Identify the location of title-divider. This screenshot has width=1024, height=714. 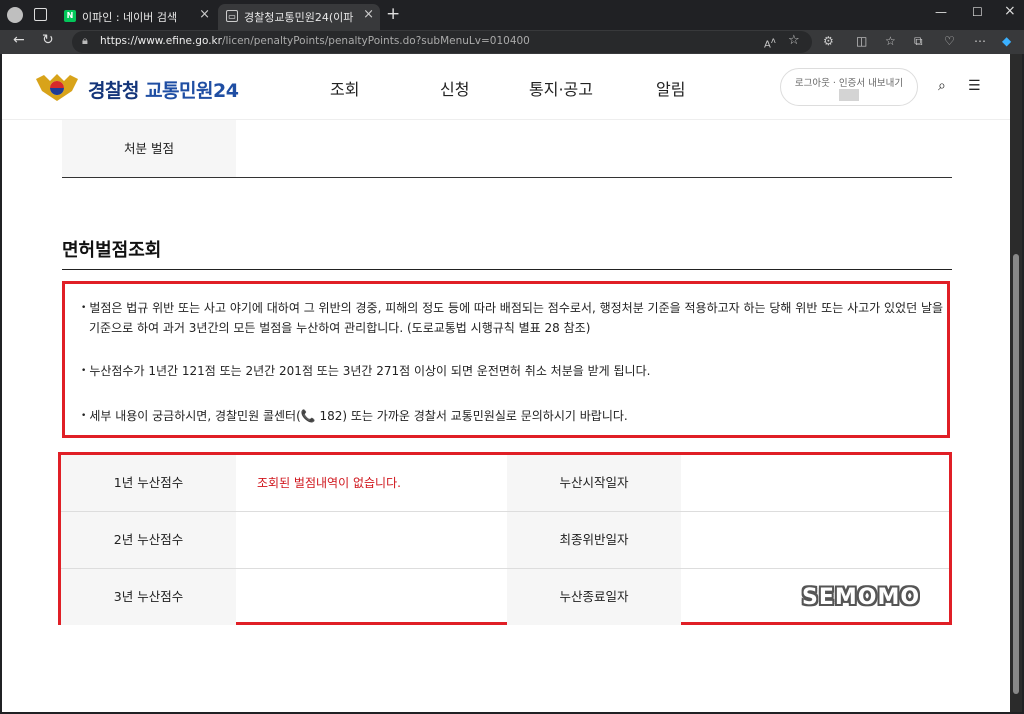
(507, 269).